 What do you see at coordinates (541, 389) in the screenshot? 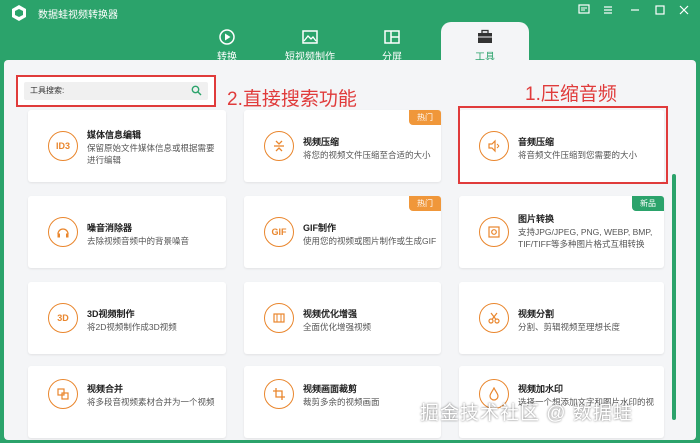
I see `tool-title: 视频加水印` at bounding box center [541, 389].